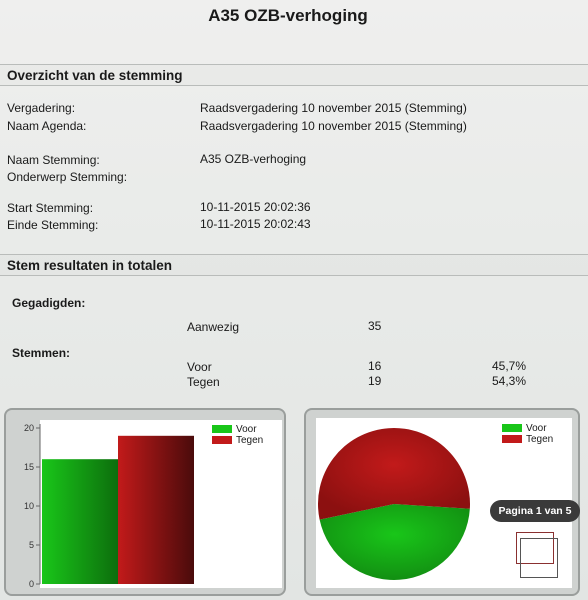  Describe the element at coordinates (213, 327) in the screenshot. I see `aanwezig-label: Aanwezig` at that location.